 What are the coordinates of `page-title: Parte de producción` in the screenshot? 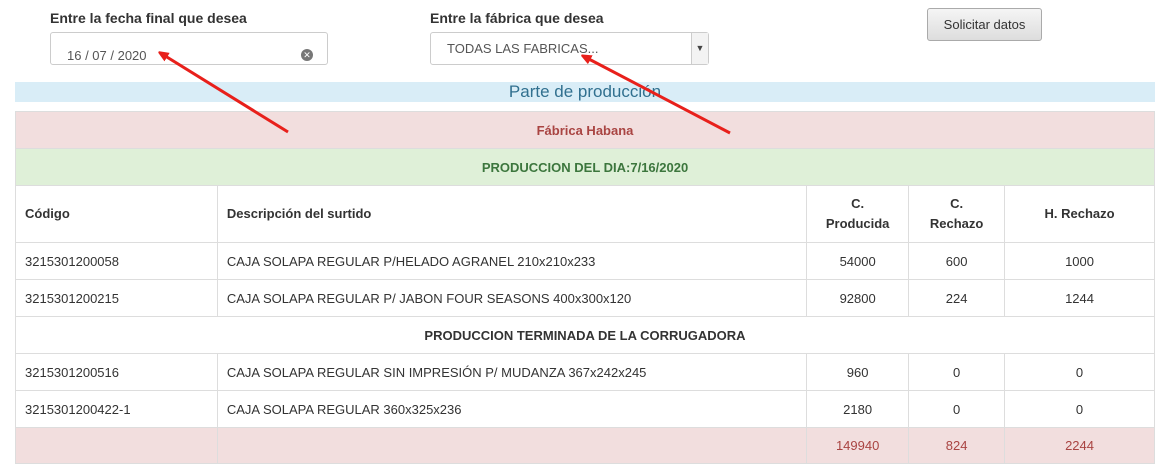 It's located at (585, 92).